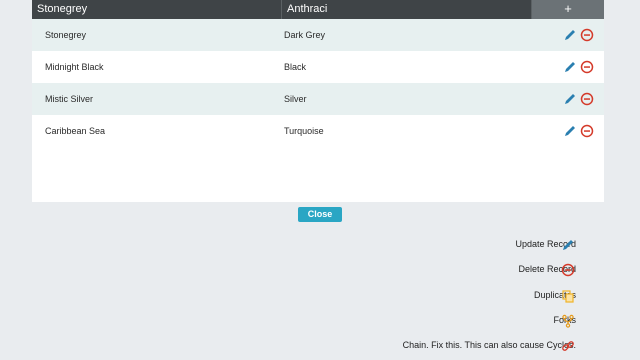  What do you see at coordinates (407, 9) in the screenshot?
I see `color-input` at bounding box center [407, 9].